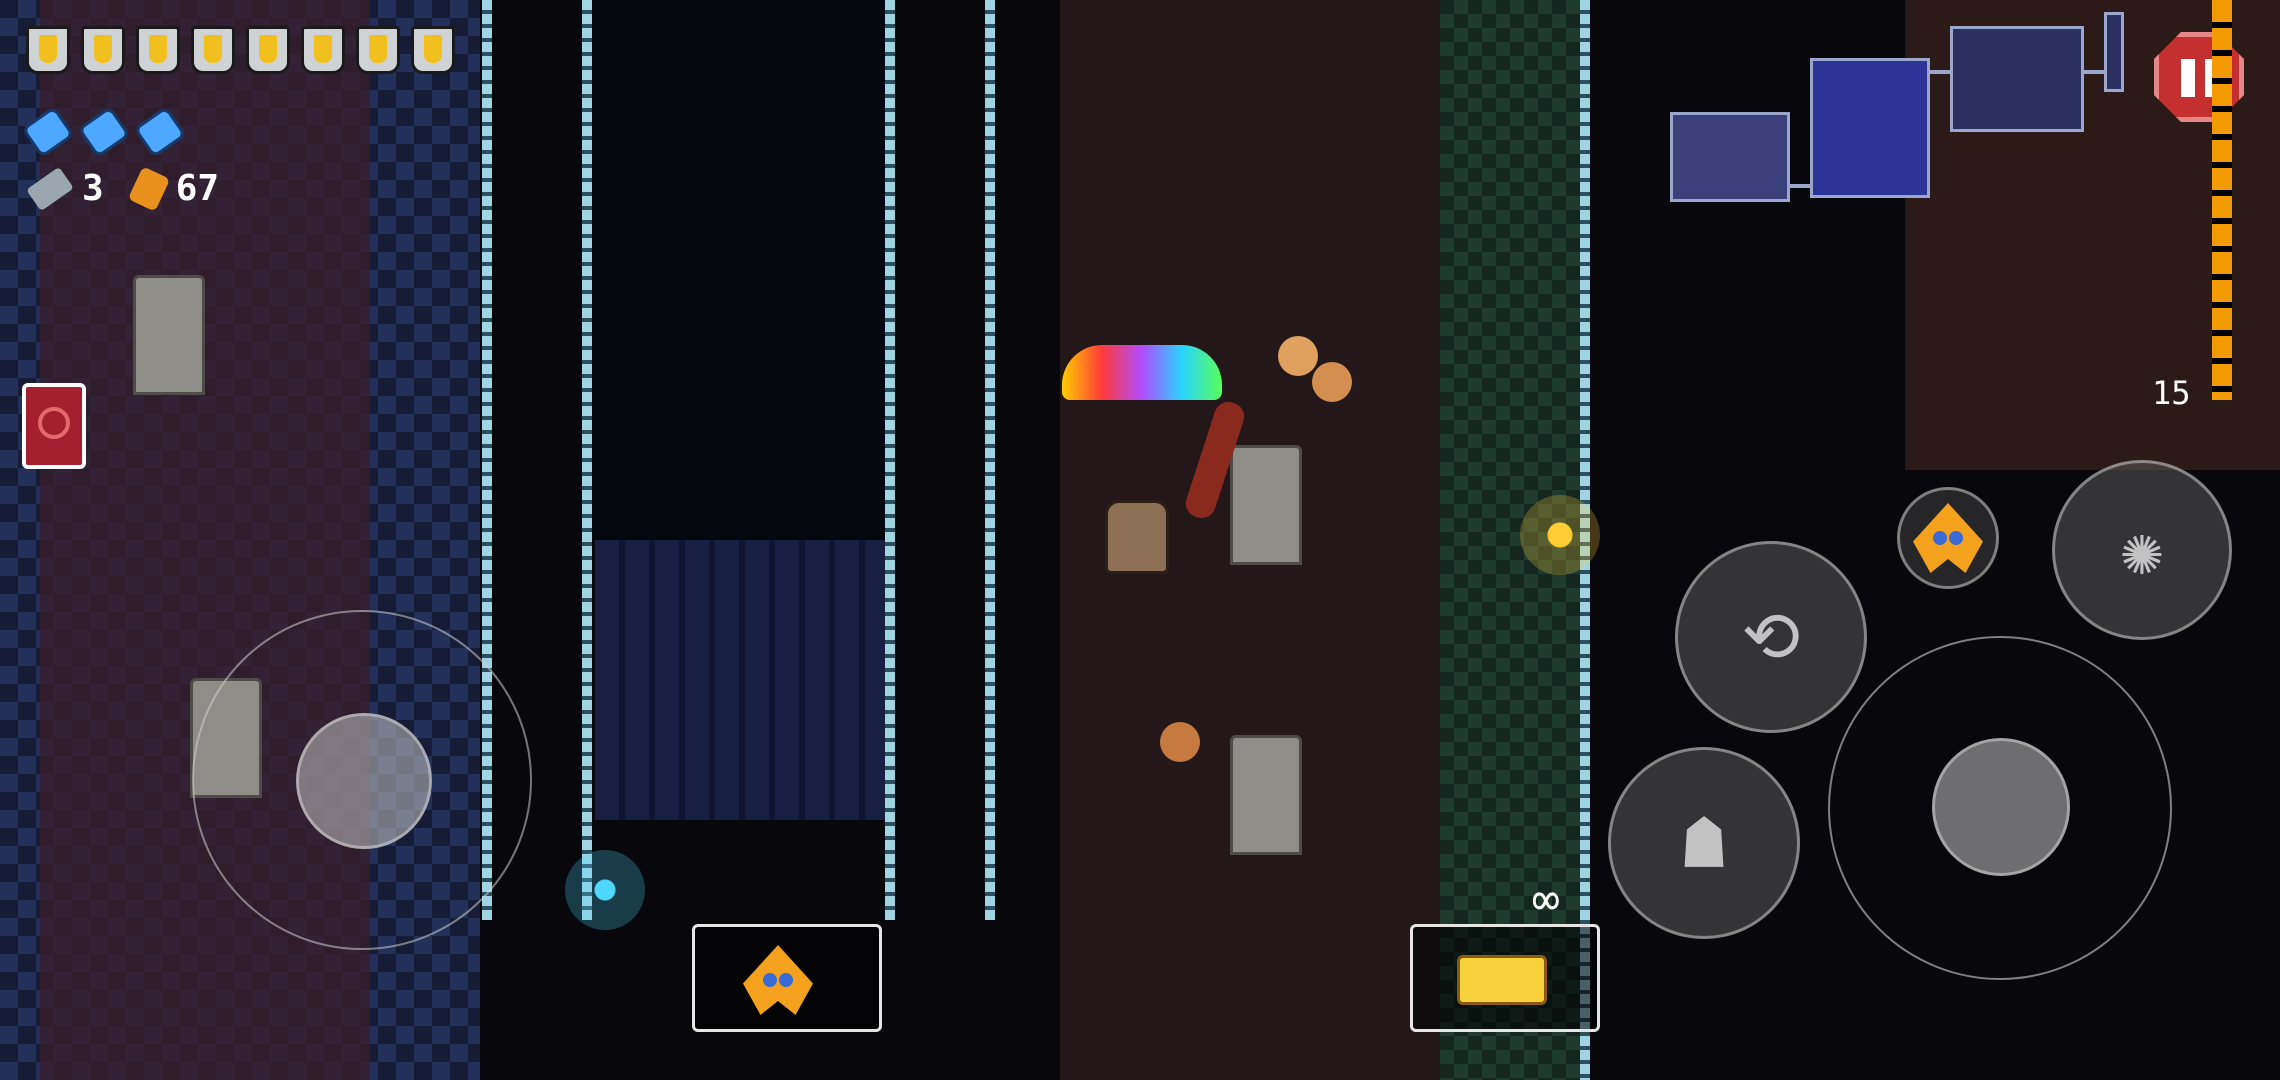 The height and width of the screenshot is (1080, 2280). I want to click on interact-button: ☗, so click(1704, 843).